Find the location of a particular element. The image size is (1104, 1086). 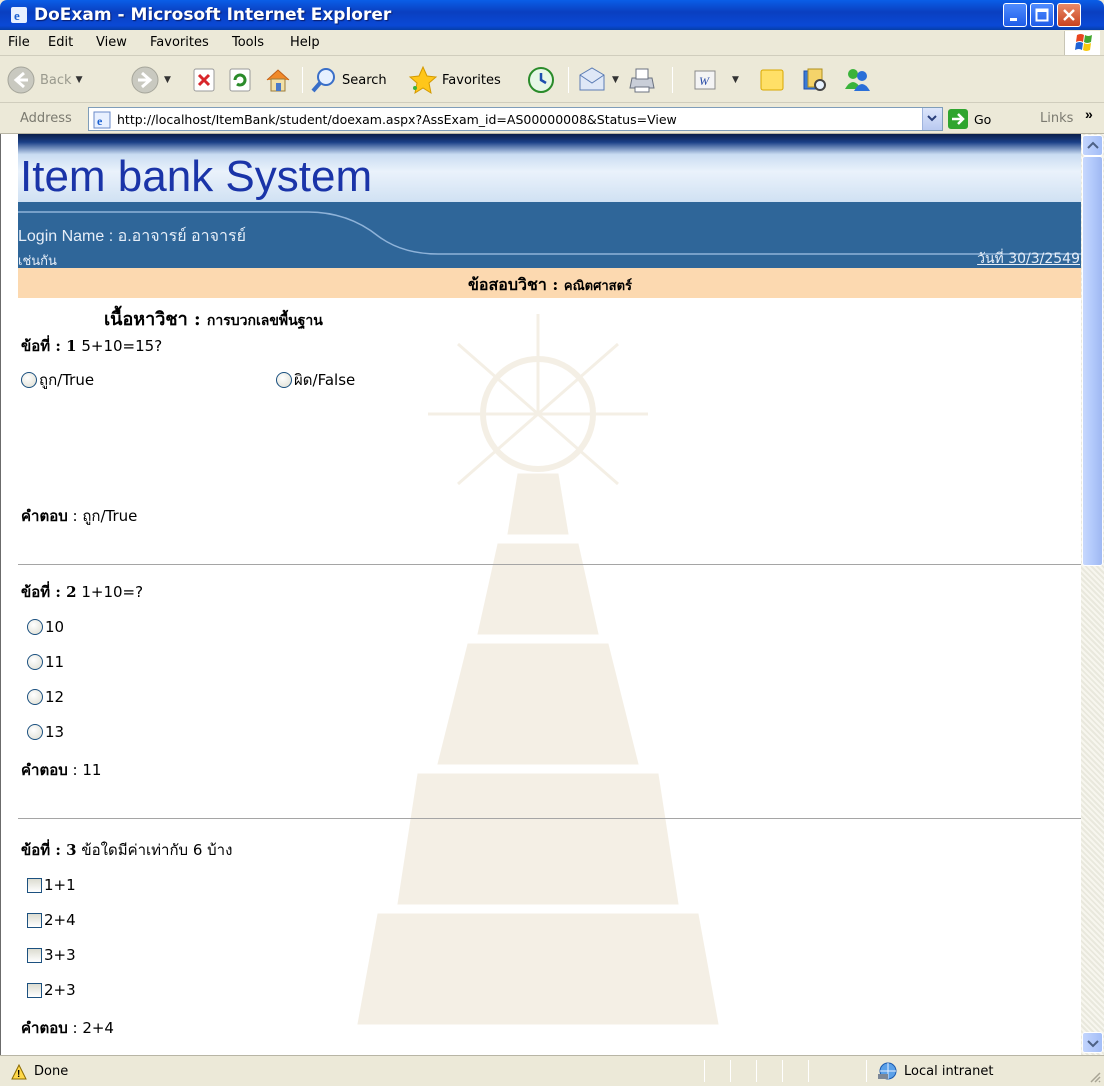

maximize-icon is located at coordinates (1042, 15).